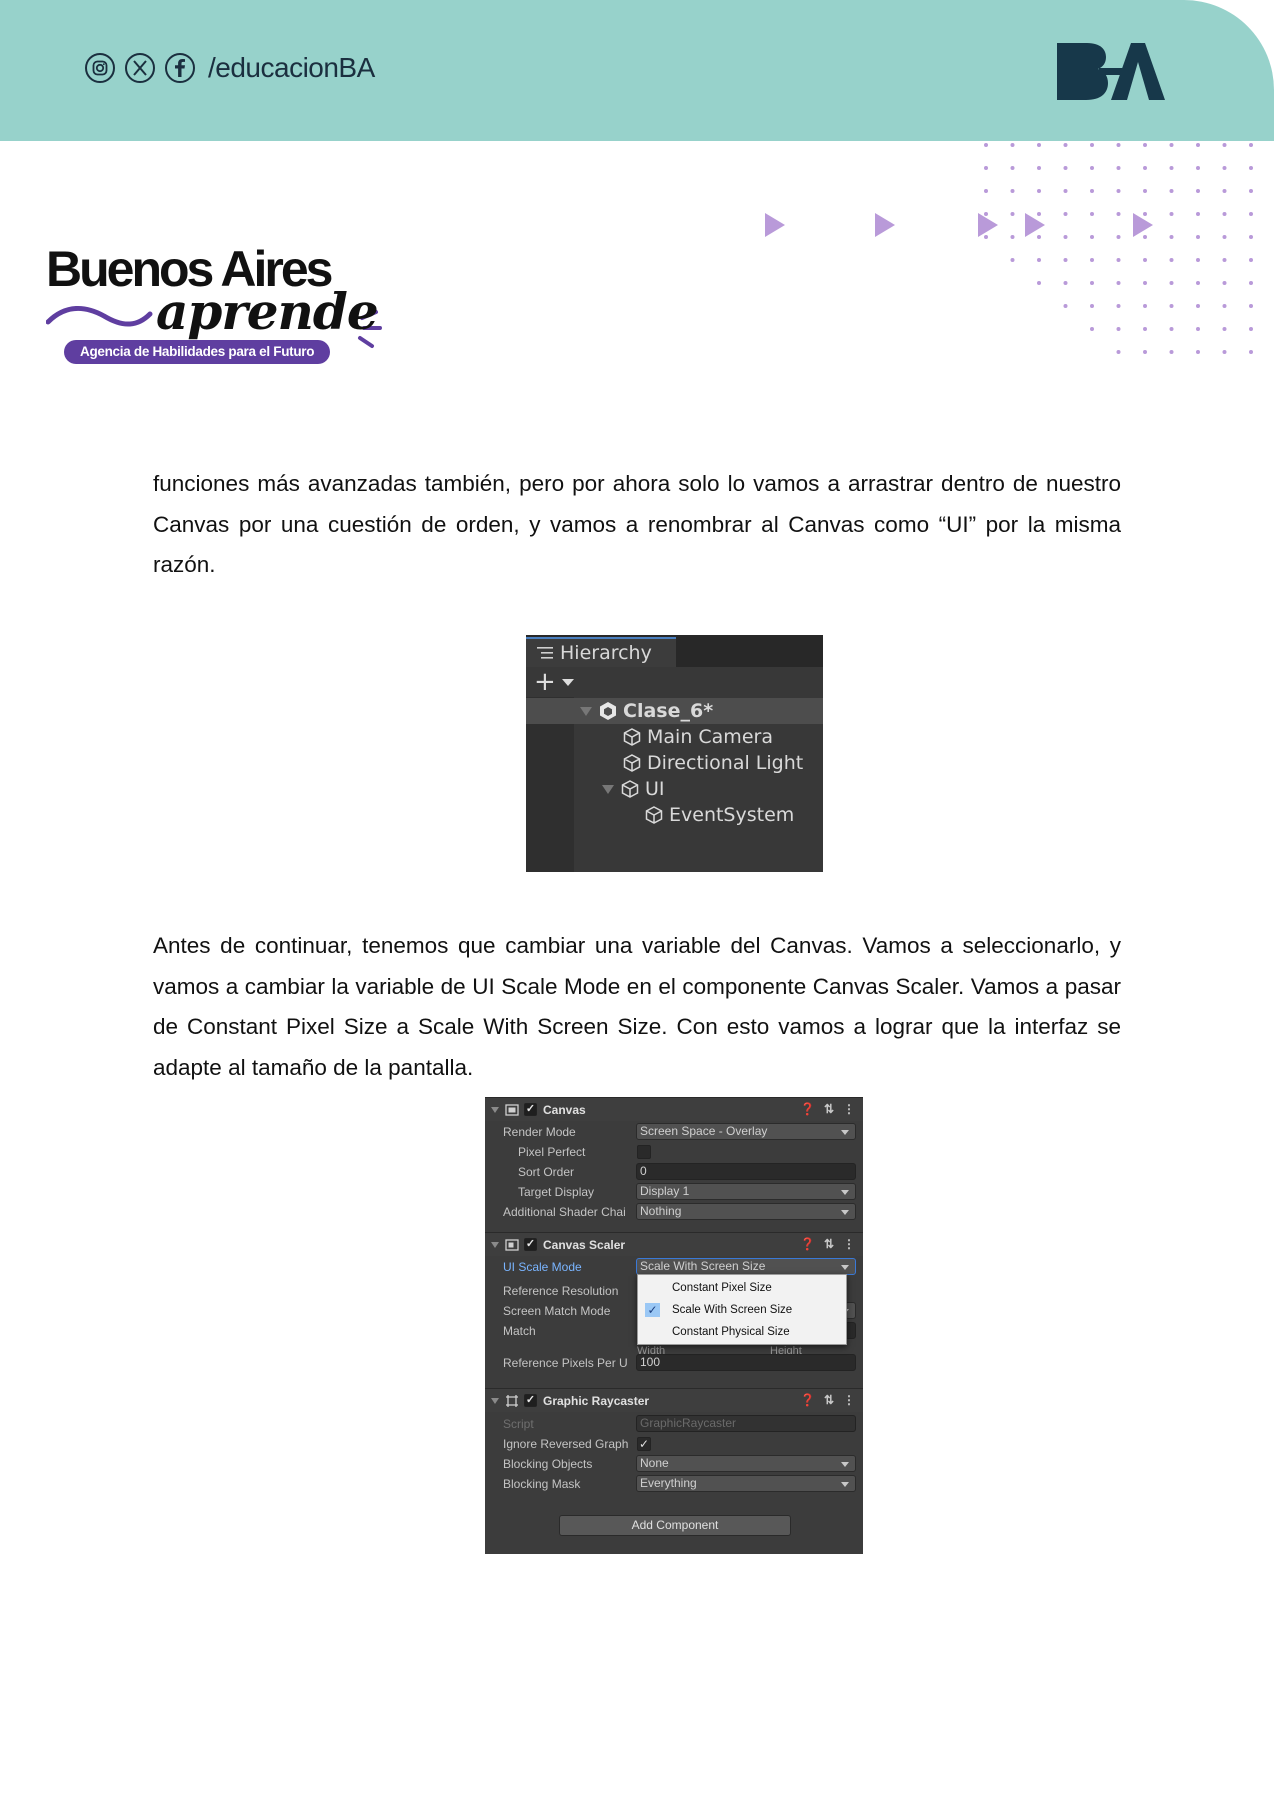 This screenshot has height=1800, width=1274. What do you see at coordinates (652, 1310) in the screenshot?
I see `checkmark-icon: ✓` at bounding box center [652, 1310].